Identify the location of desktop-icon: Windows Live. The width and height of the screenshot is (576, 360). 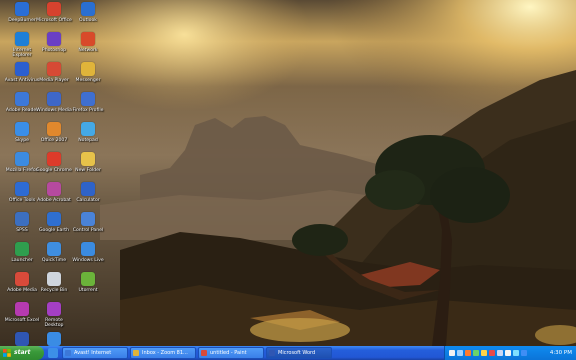
(88, 252).